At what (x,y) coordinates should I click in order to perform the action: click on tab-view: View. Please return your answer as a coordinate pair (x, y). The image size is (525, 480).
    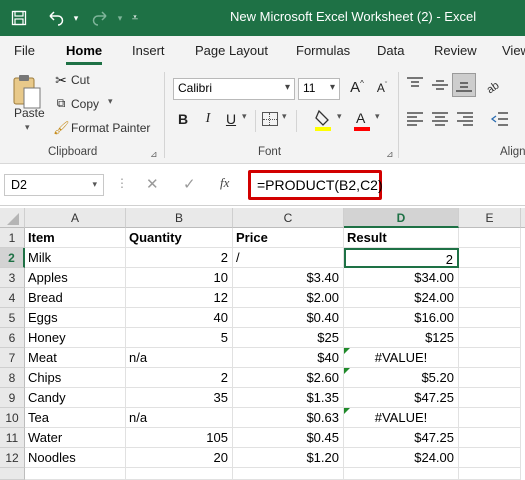
    Looking at the image, I should click on (513, 50).